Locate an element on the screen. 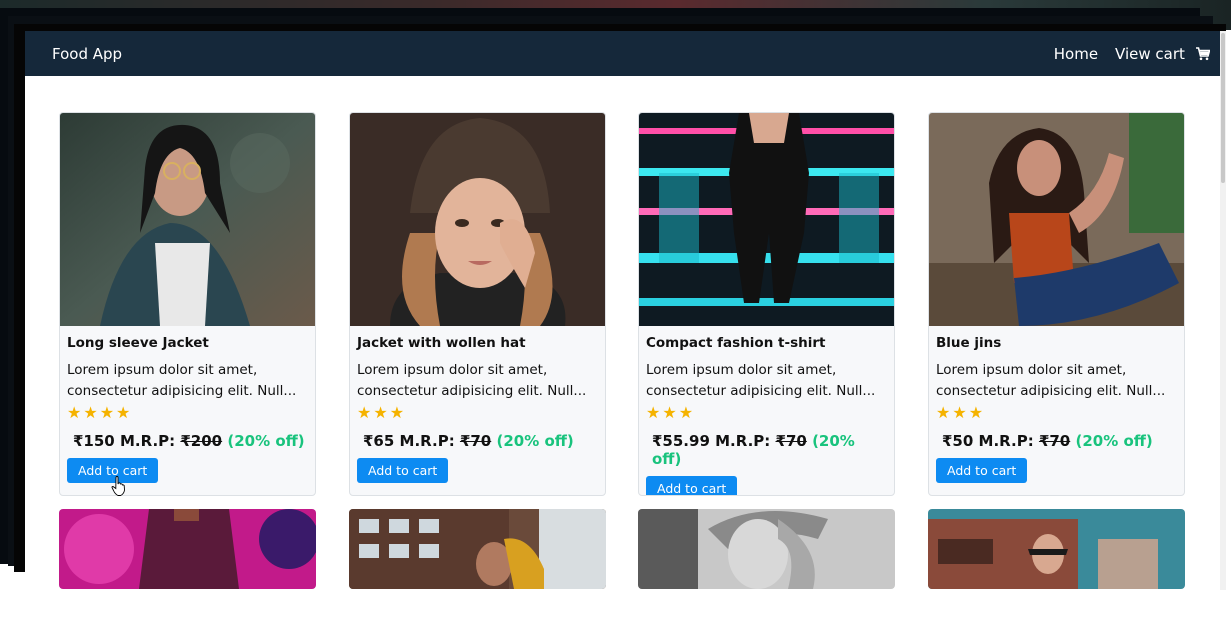 This screenshot has width=1231, height=622. price-line: ₹50 M.R.P: ₹70 (20% off) is located at coordinates (1059, 441).